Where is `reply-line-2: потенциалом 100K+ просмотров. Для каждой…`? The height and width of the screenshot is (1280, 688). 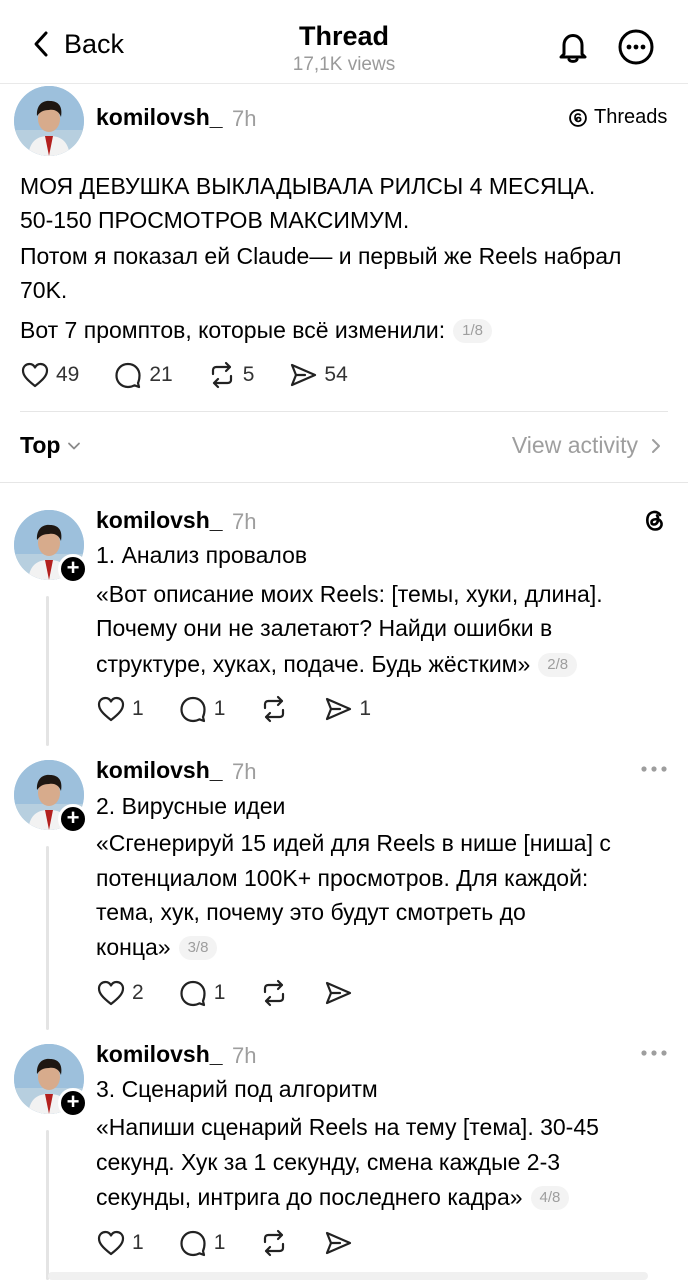 reply-line-2: потенциалом 100K+ просмотров. Для каждой… is located at coordinates (342, 878).